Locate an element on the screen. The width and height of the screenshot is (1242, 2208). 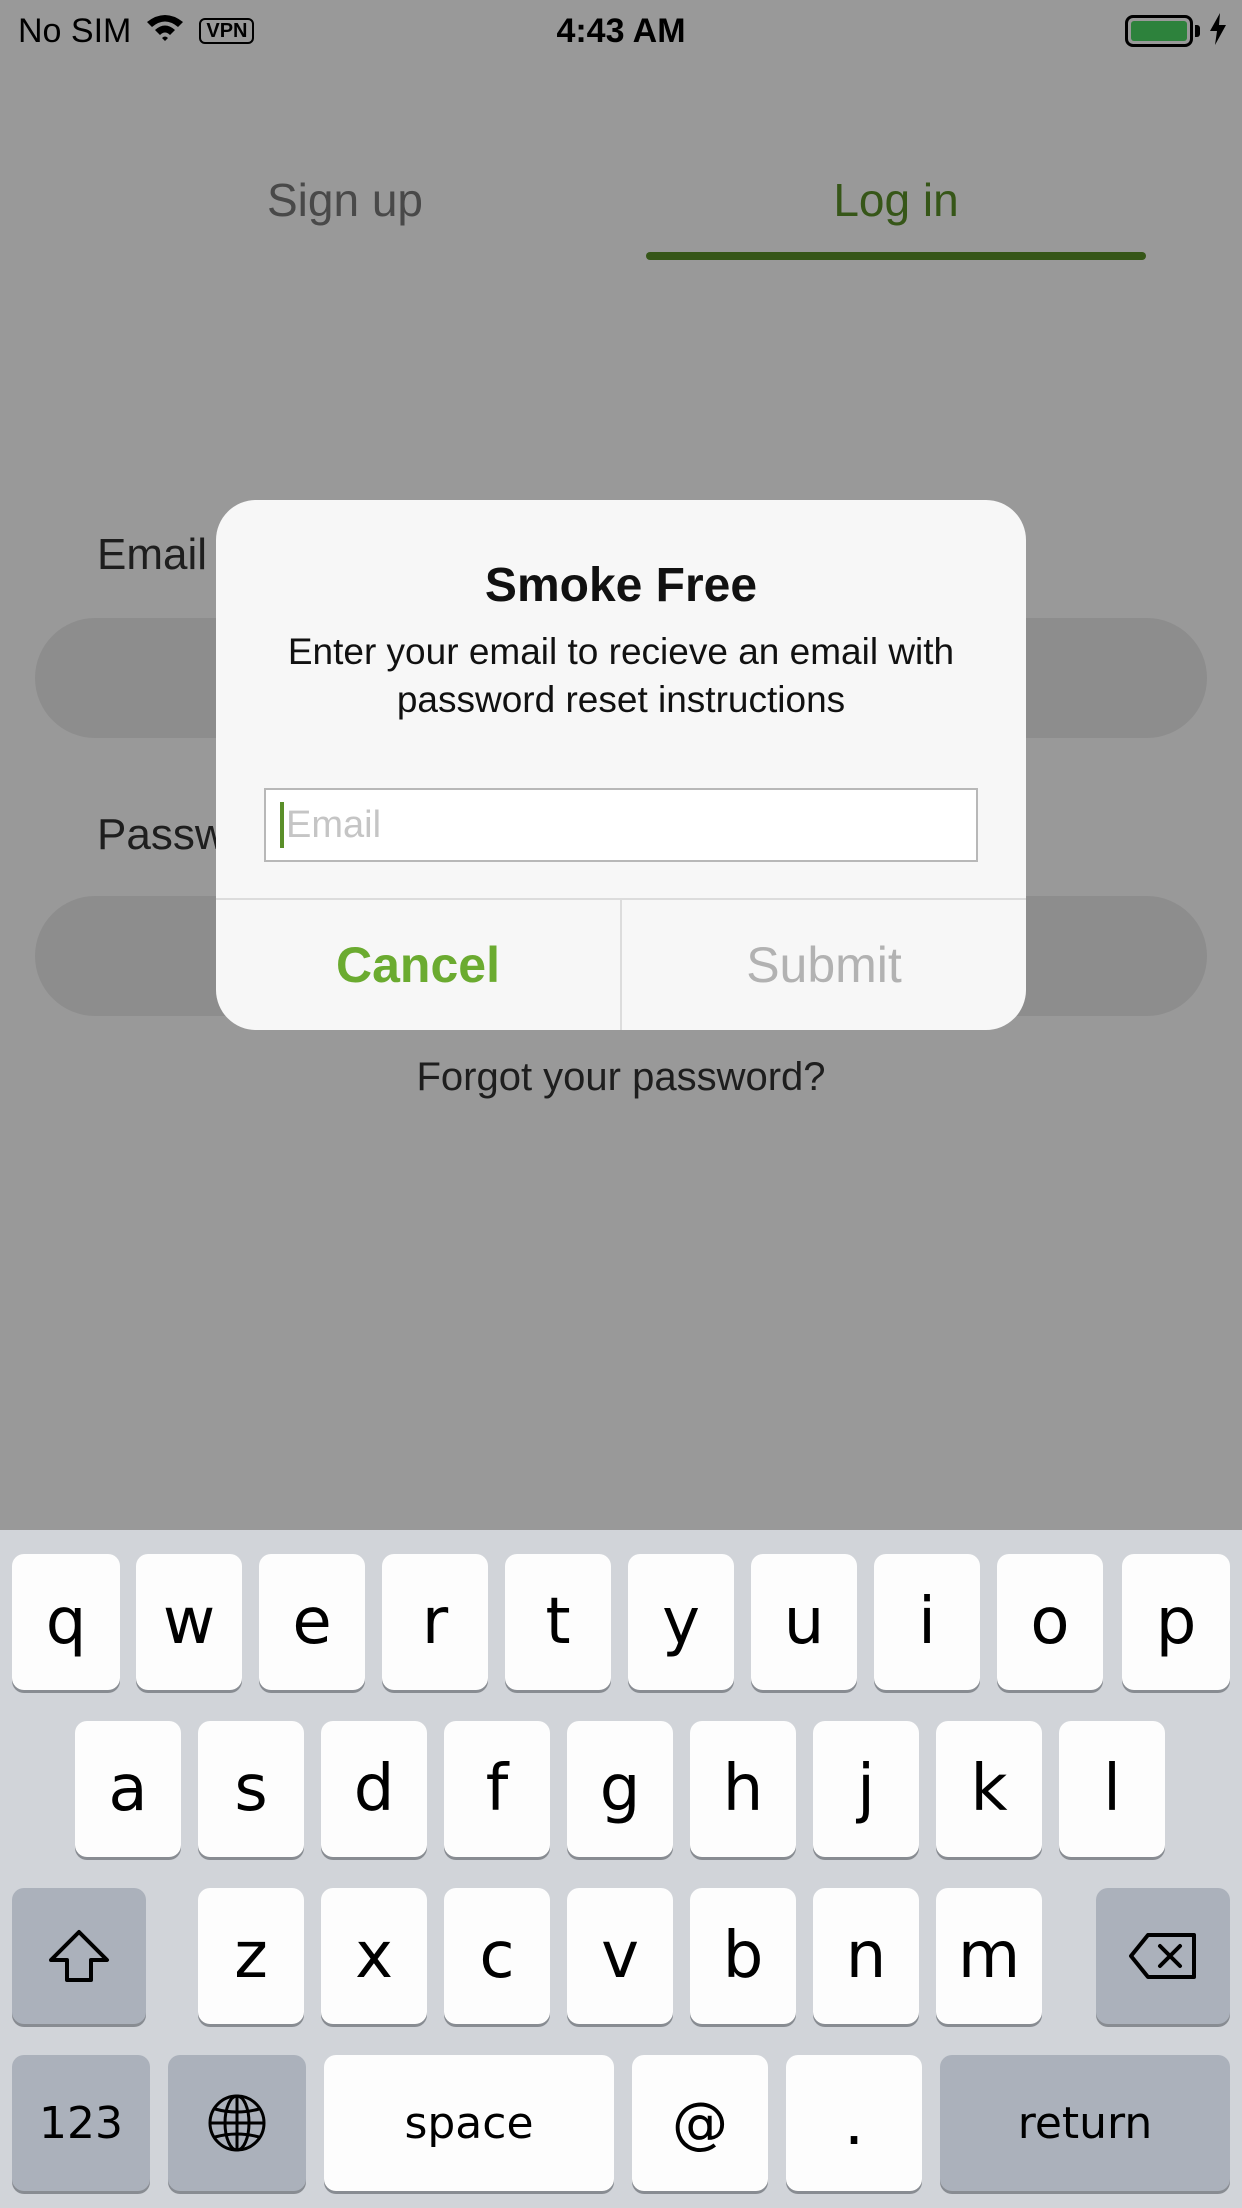
at-key: @ is located at coordinates (700, 2123).